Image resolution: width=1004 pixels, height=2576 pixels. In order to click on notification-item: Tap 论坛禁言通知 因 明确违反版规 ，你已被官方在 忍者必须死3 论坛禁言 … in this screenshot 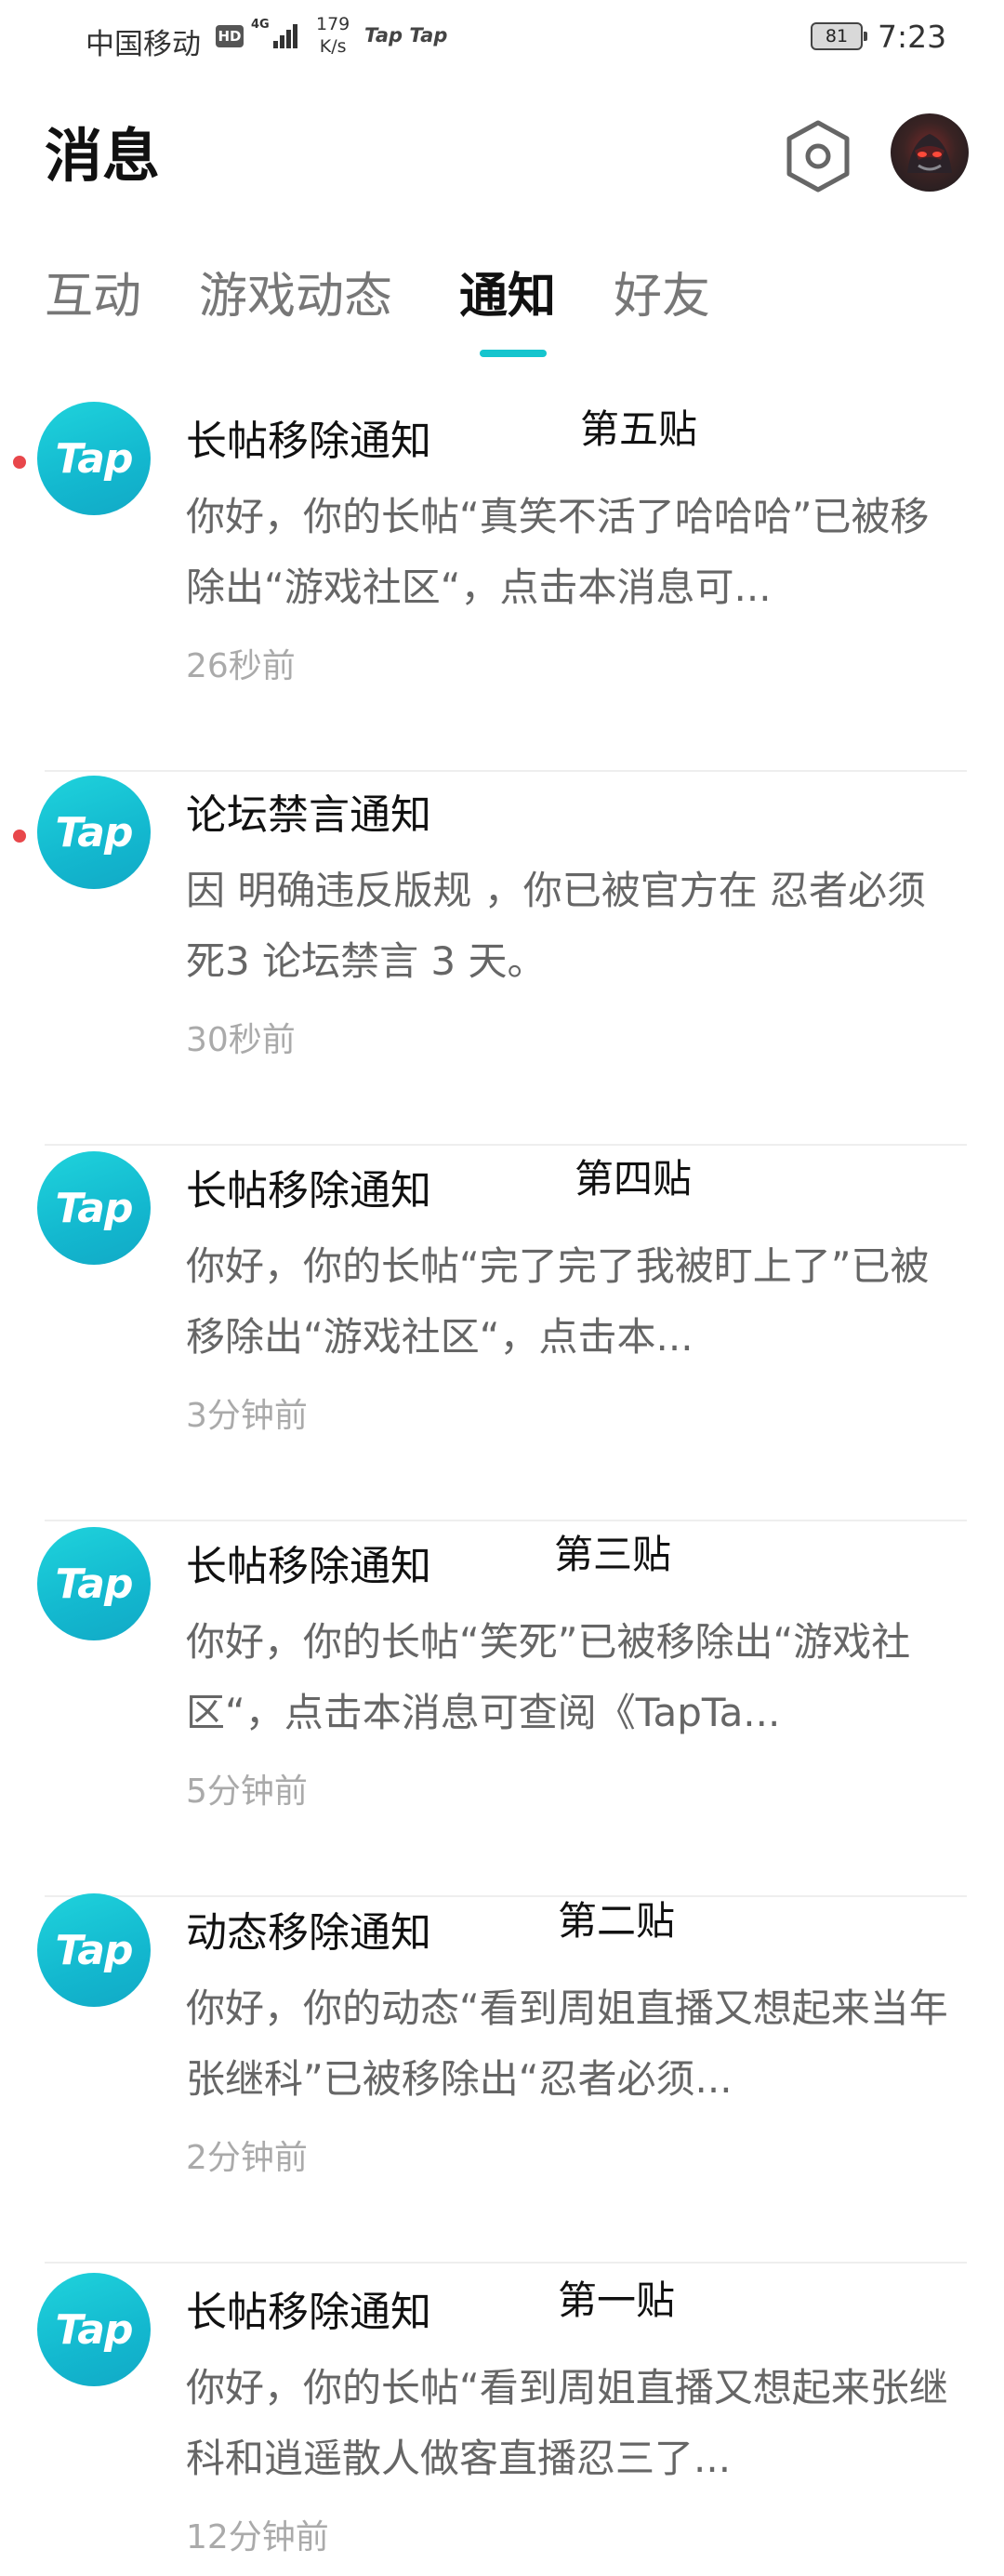, I will do `click(502, 957)`.